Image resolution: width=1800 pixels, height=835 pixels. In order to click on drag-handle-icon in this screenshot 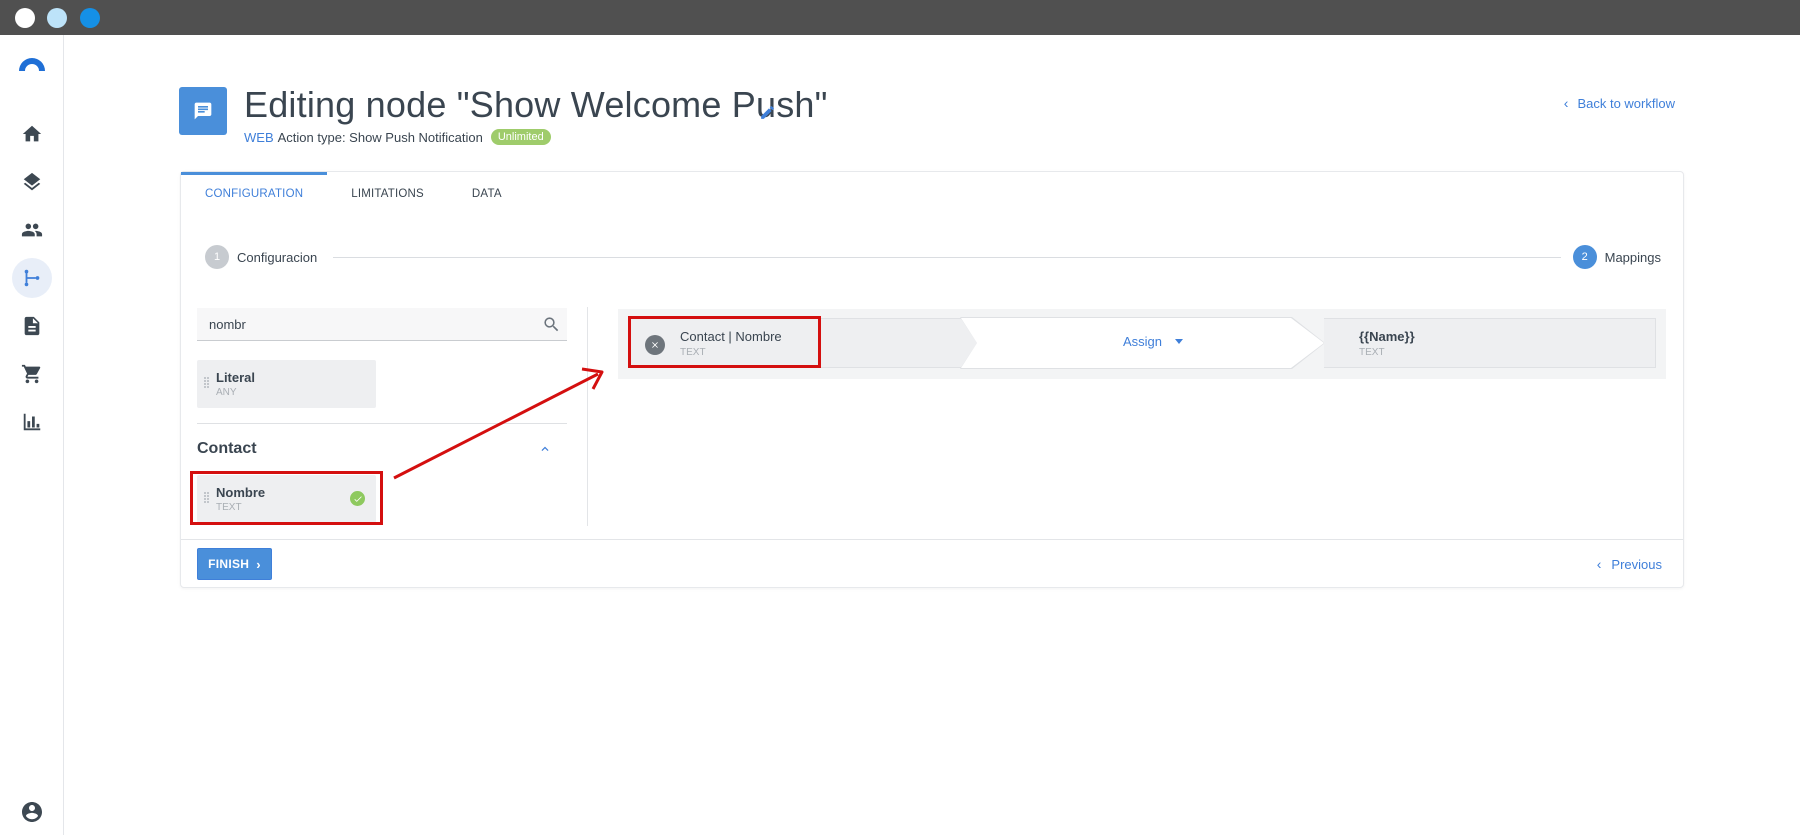, I will do `click(207, 383)`.